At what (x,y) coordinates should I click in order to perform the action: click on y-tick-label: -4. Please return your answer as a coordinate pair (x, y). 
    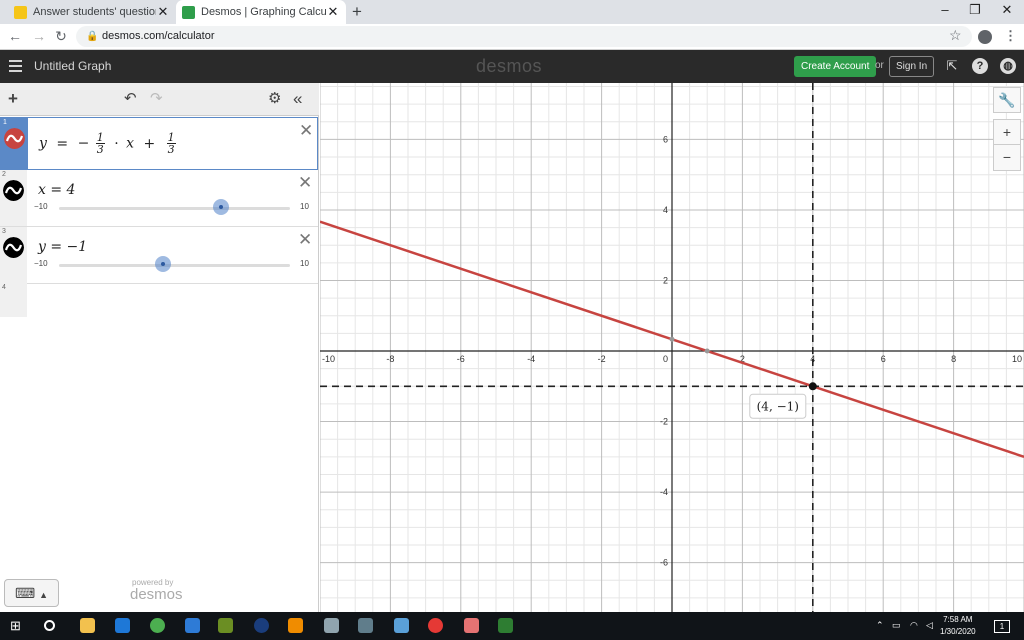
    Looking at the image, I should click on (664, 492).